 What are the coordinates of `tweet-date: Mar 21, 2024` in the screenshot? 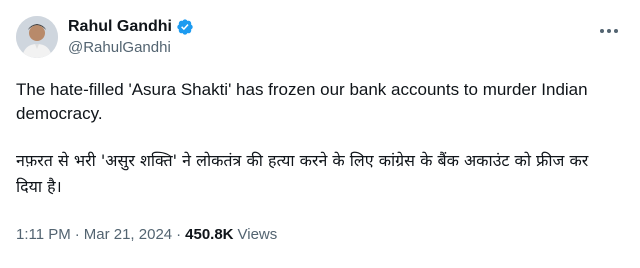 It's located at (128, 234).